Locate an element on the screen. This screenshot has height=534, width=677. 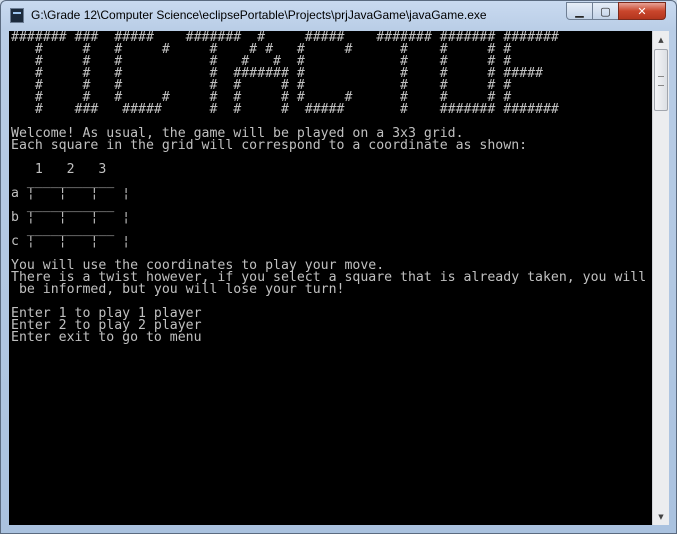
minimize-icon: ▁ is located at coordinates (579, 11).